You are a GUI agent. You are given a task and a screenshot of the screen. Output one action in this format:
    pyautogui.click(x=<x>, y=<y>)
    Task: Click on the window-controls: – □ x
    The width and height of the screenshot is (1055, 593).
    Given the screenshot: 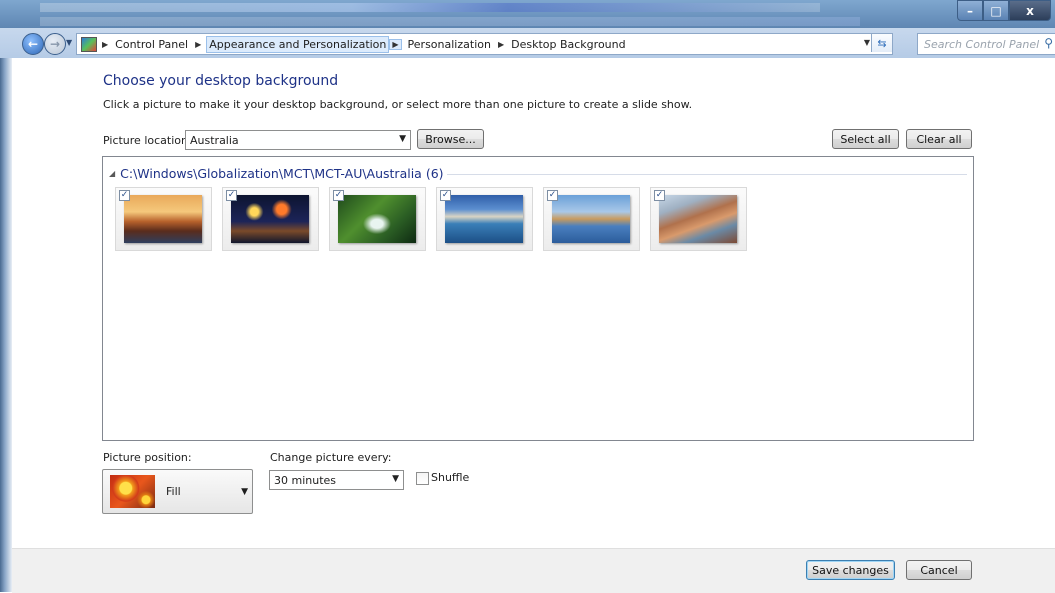 What is the action you would take?
    pyautogui.click(x=1004, y=10)
    